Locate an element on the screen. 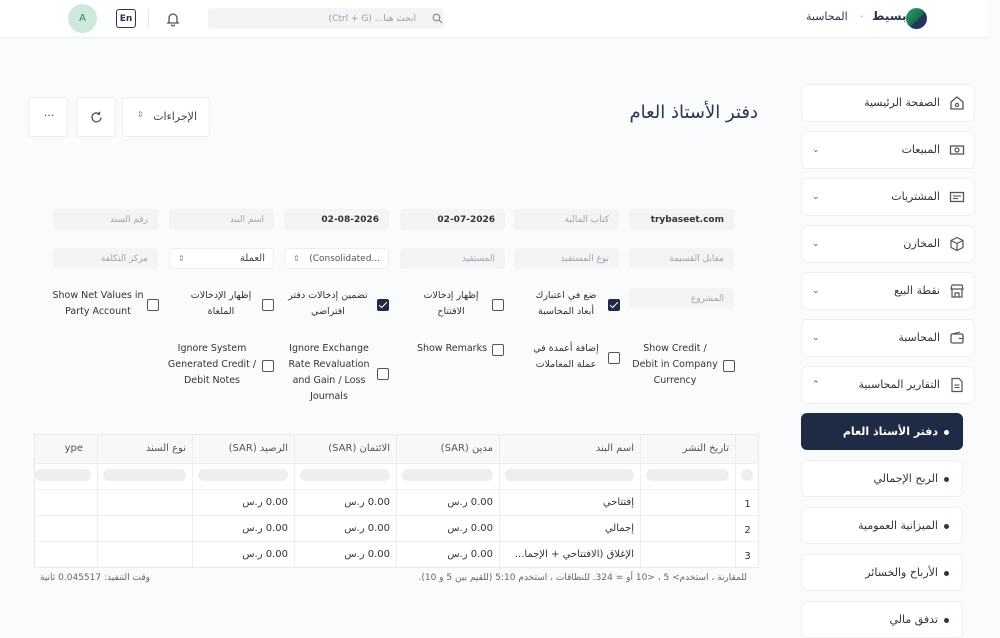 This screenshot has height=638, width=1000. currency-select: ⇕ العملة is located at coordinates (221, 258).